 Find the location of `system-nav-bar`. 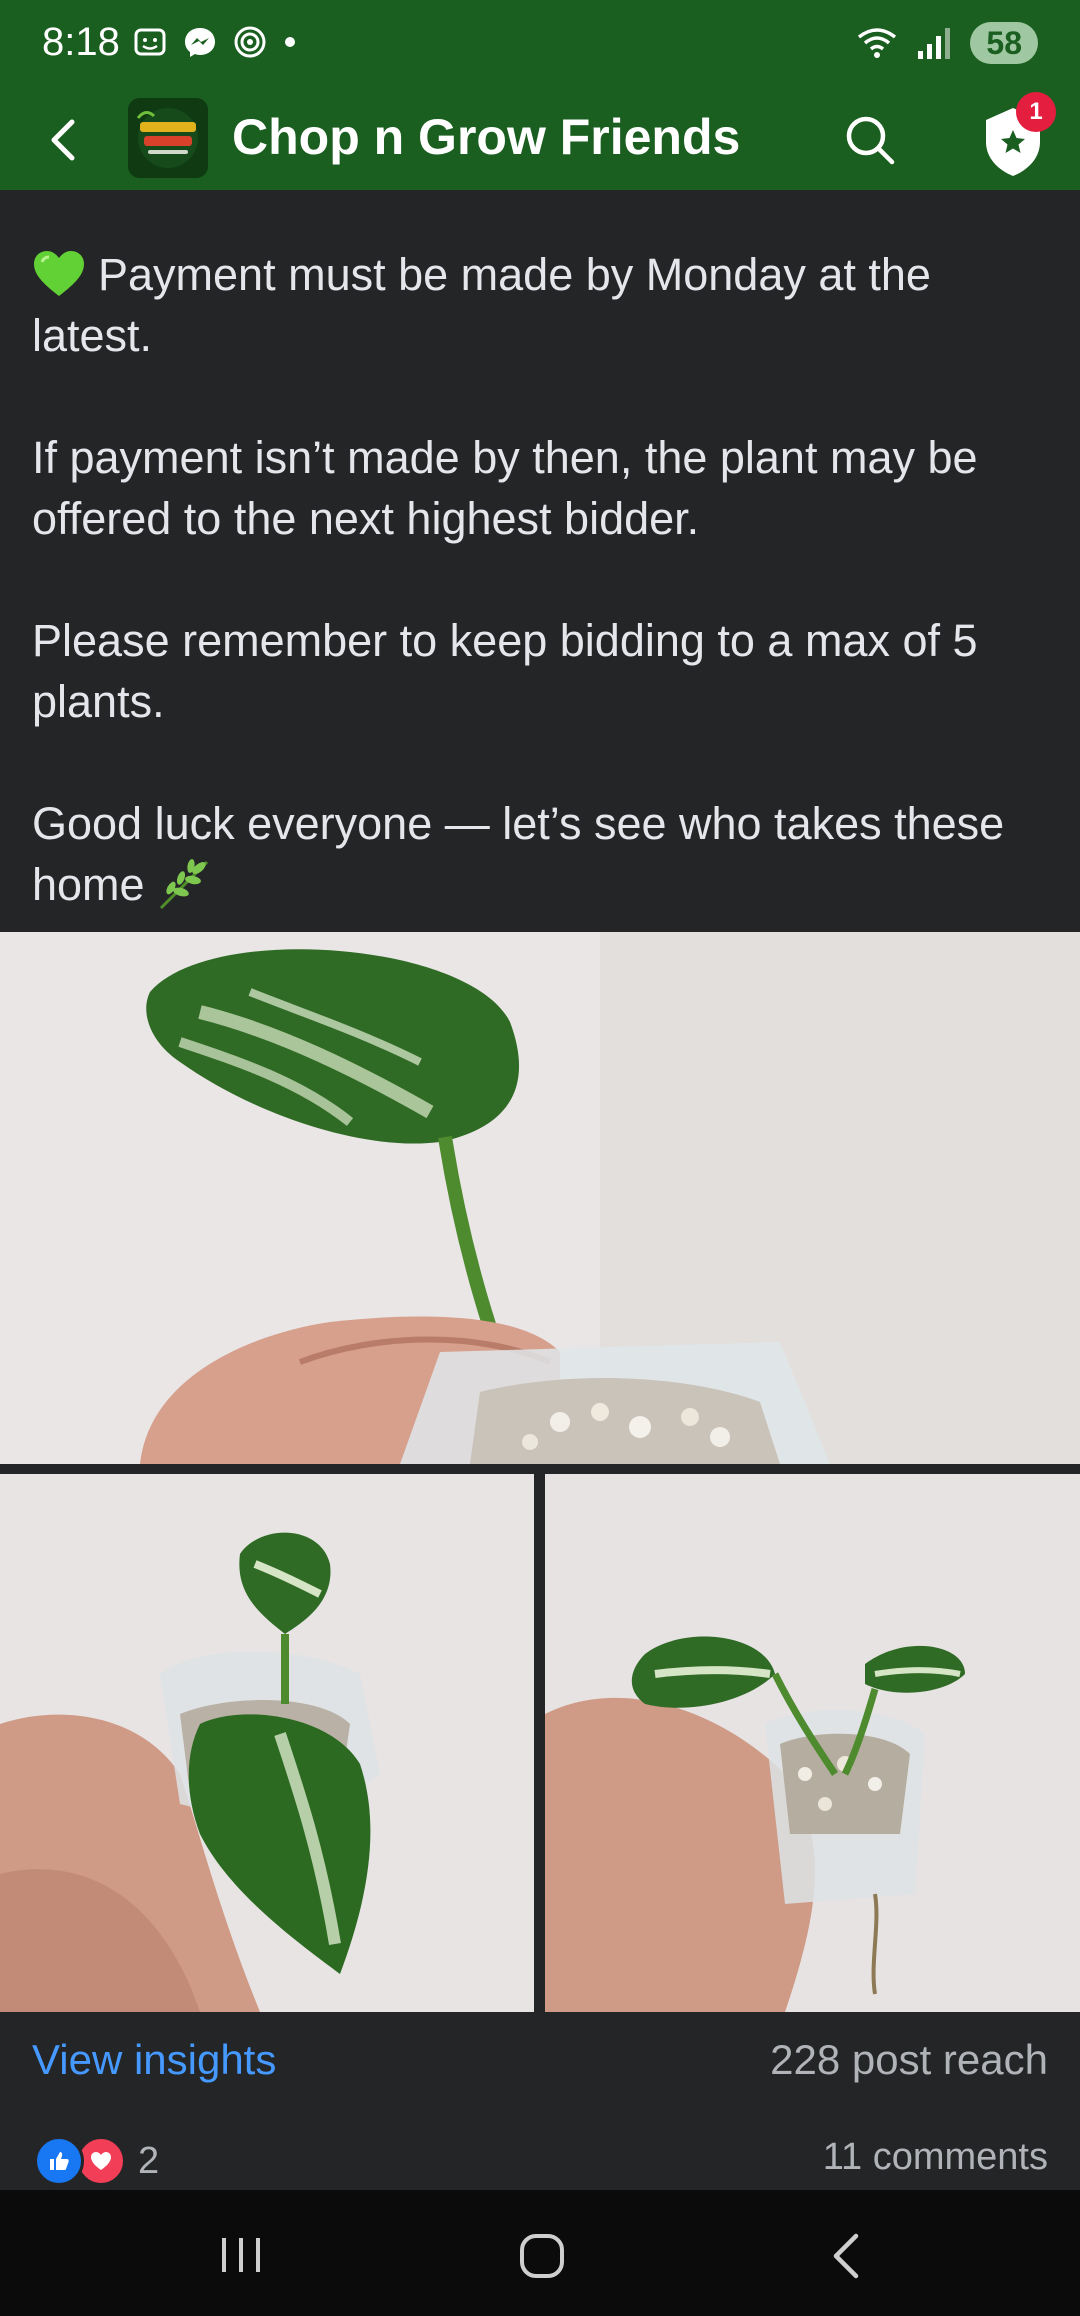

system-nav-bar is located at coordinates (540, 2253).